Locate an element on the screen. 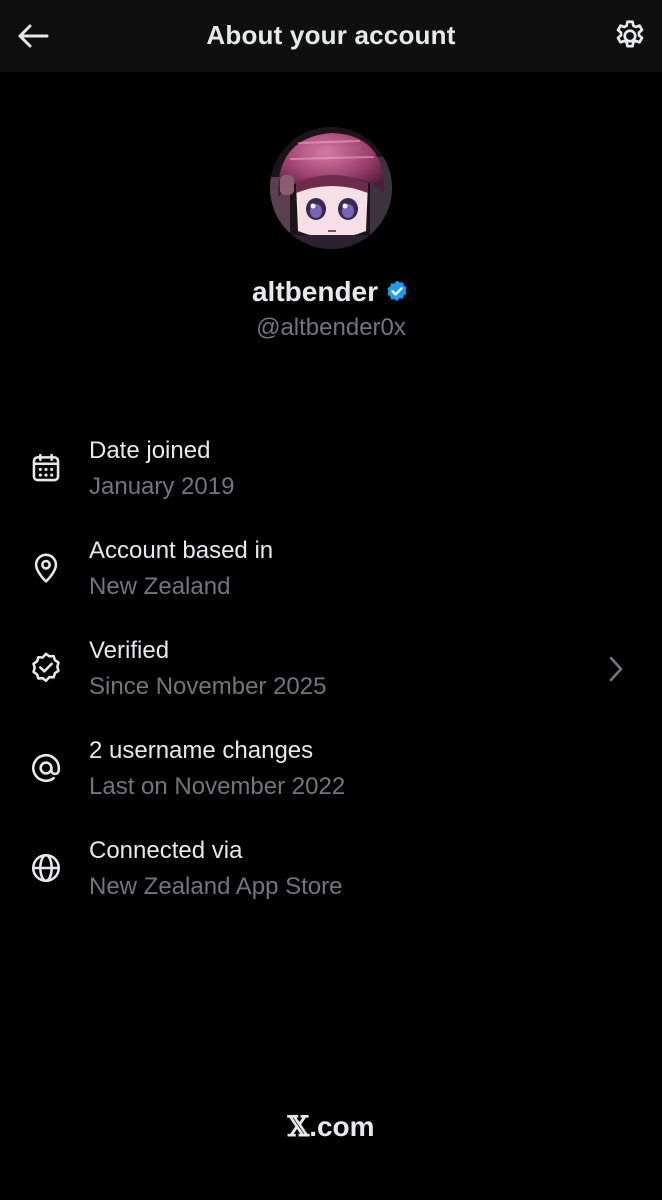 The height and width of the screenshot is (1200, 662). avatar is located at coordinates (331, 188).